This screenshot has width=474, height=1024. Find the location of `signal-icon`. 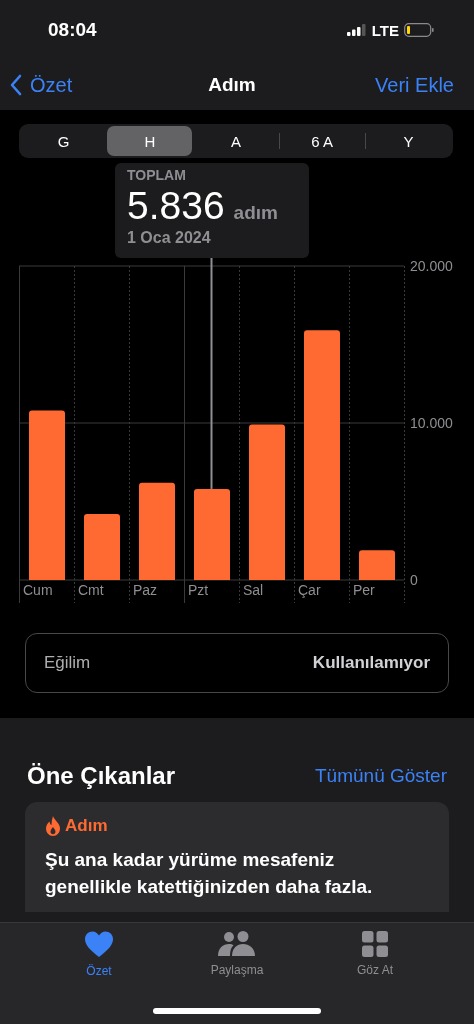

signal-icon is located at coordinates (356, 30).